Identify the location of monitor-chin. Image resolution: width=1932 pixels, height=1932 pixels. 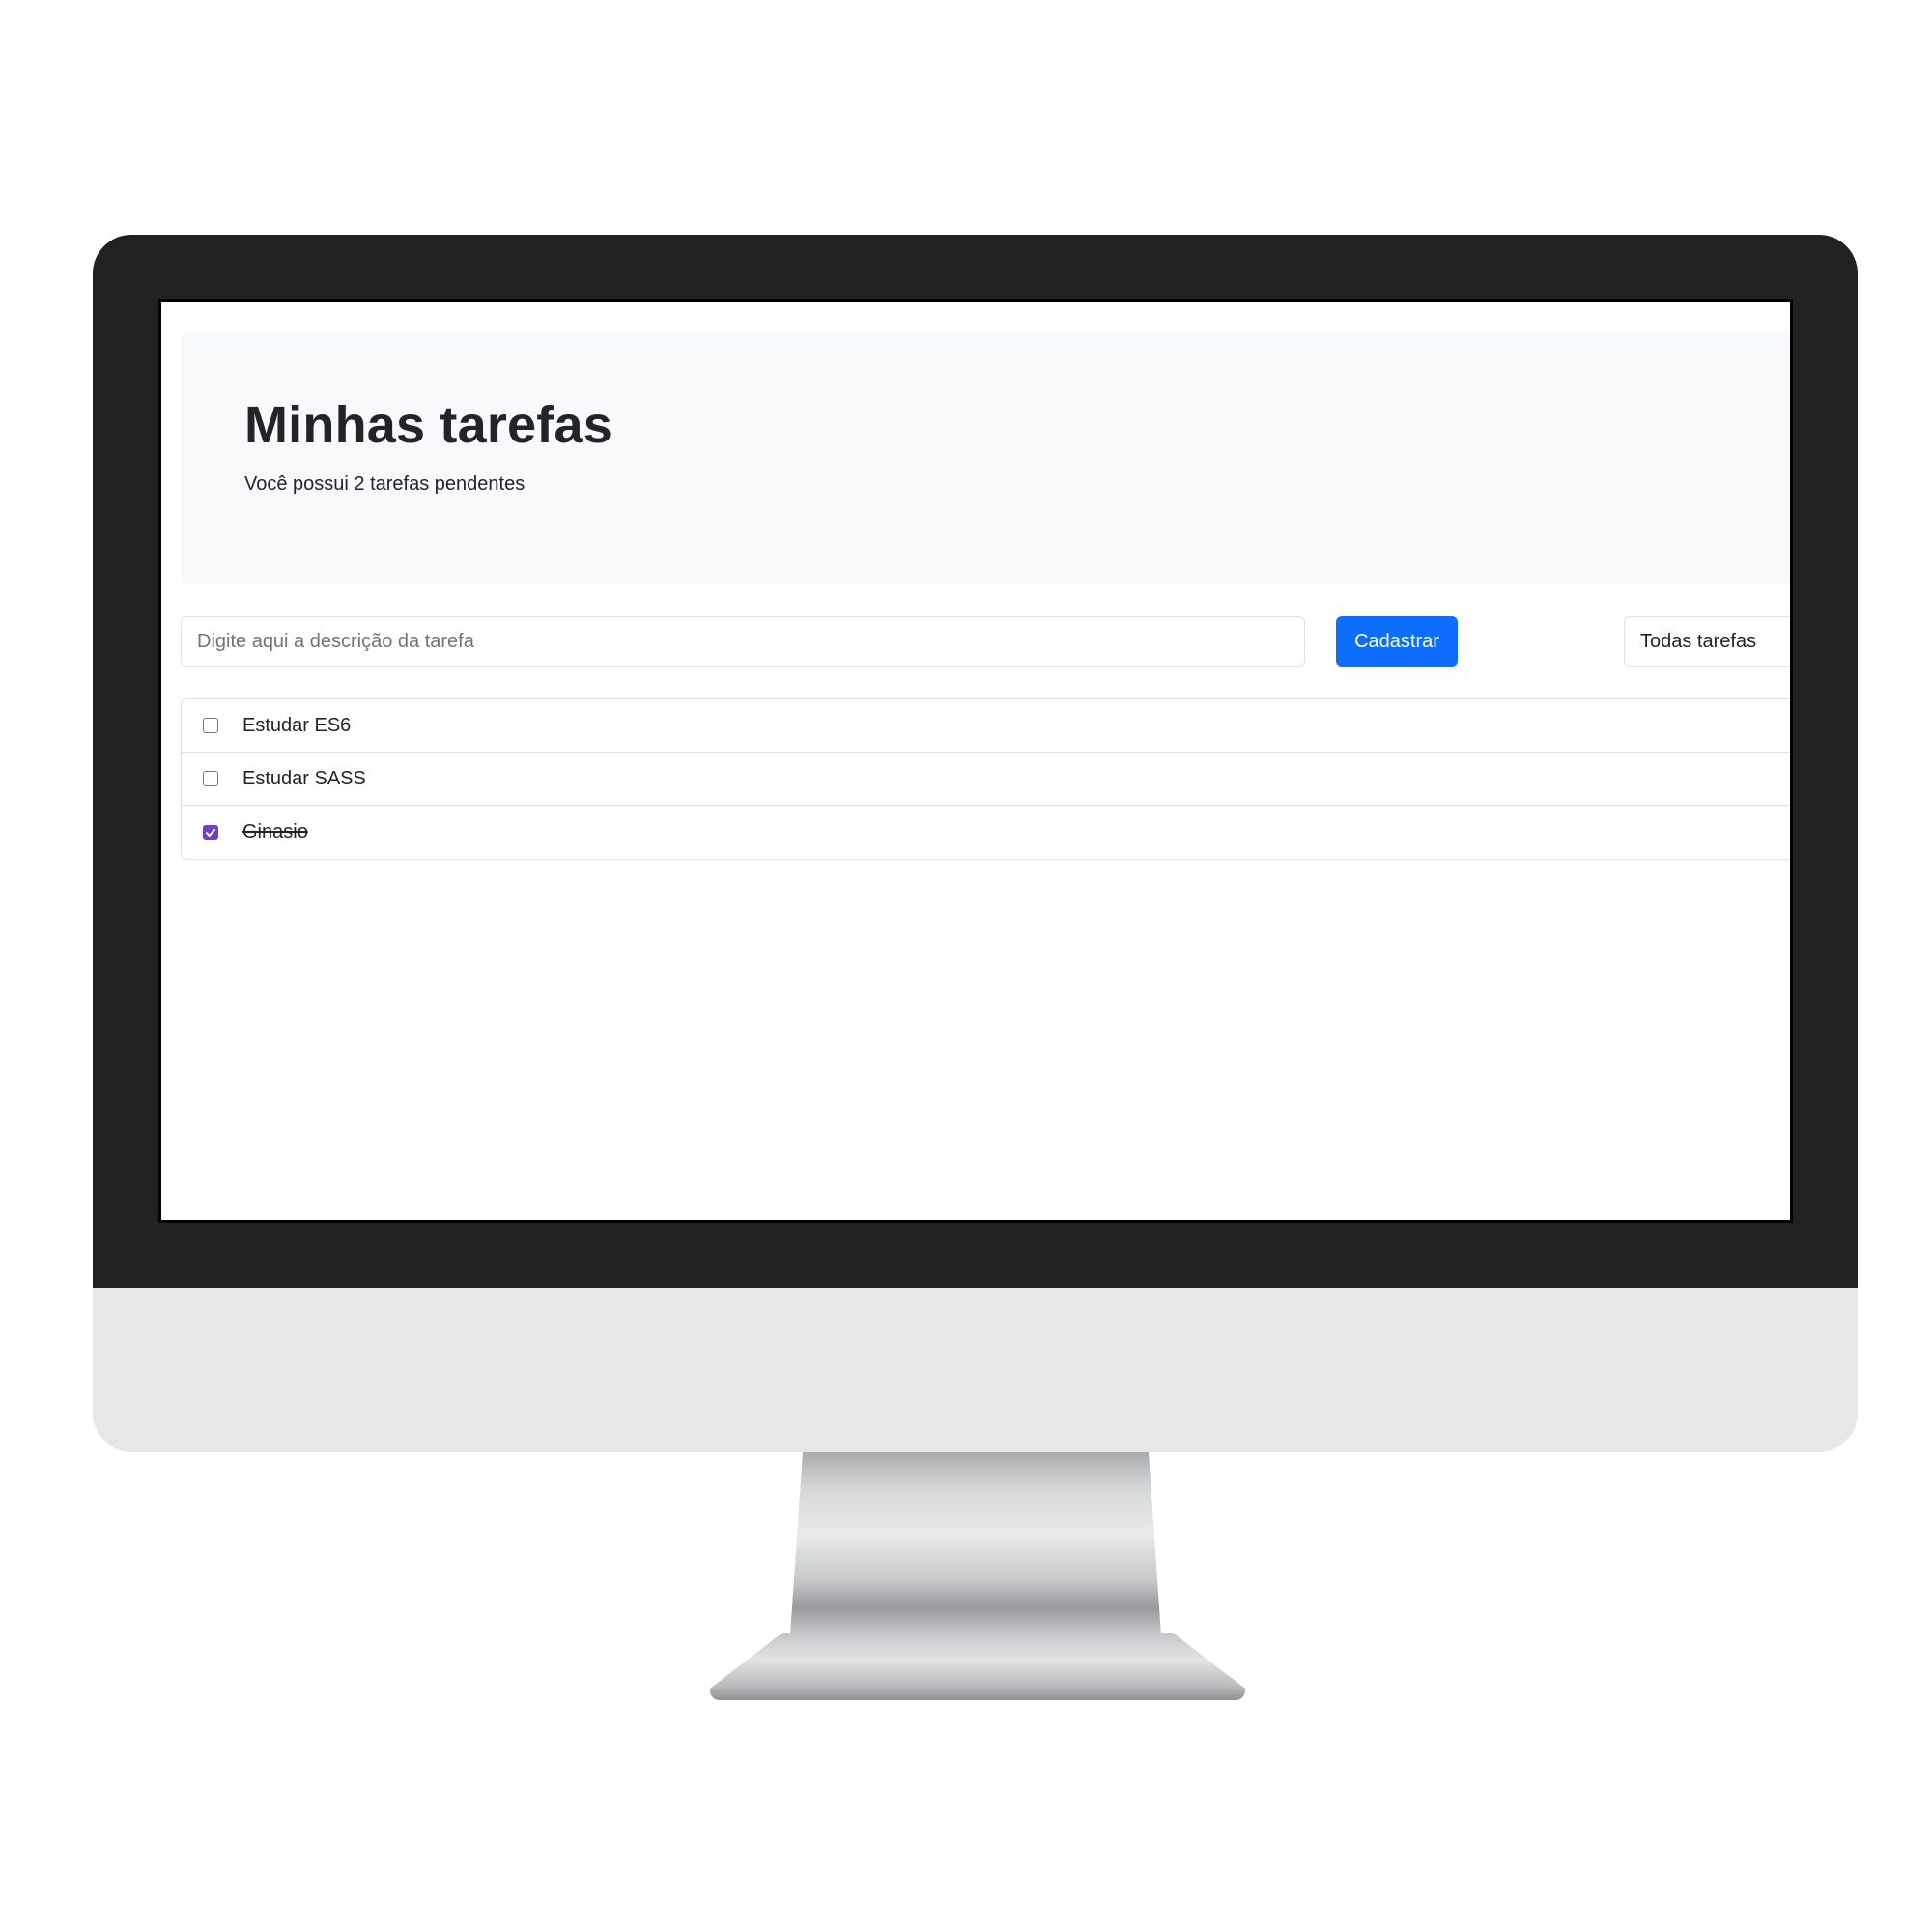
(975, 1370).